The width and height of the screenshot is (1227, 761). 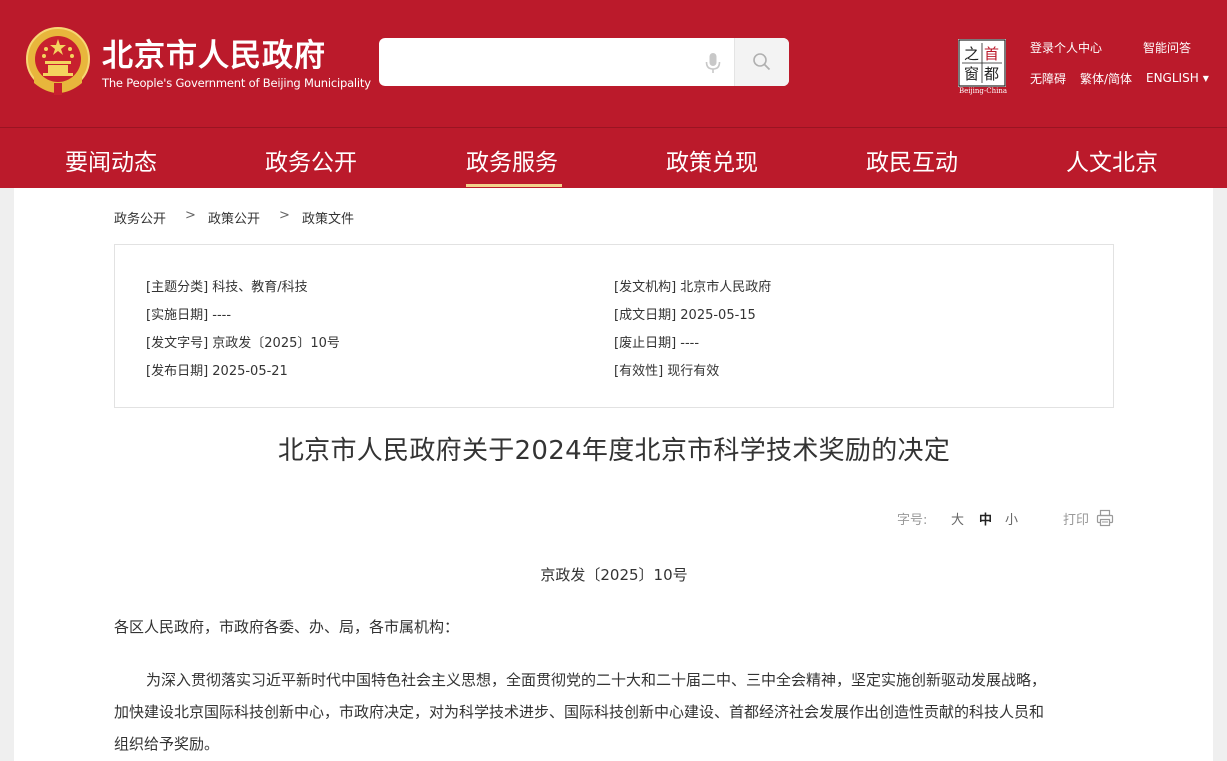 I want to click on microphone-icon, so click(x=713, y=63).